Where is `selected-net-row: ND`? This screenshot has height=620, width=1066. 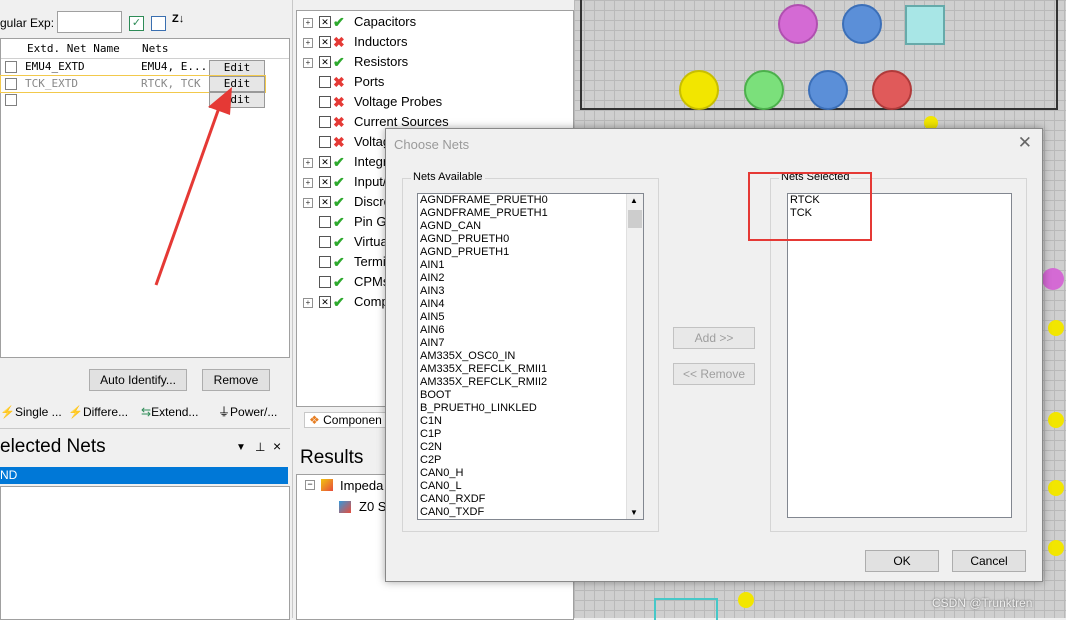 selected-net-row: ND is located at coordinates (144, 475).